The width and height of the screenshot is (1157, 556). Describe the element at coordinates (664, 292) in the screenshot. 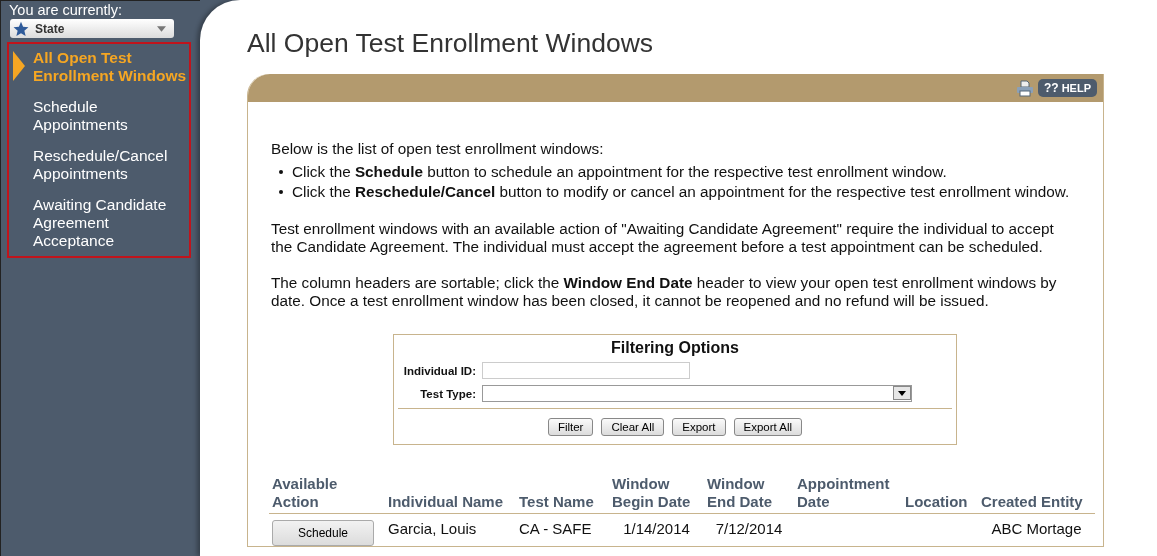

I see `info-paragraph: The column headers are sortable; click the Window End Date header to view your open test enrollment windows by date. Once a test enrollment window has been closed, it cannot be reopened and no refund will be issued.` at that location.